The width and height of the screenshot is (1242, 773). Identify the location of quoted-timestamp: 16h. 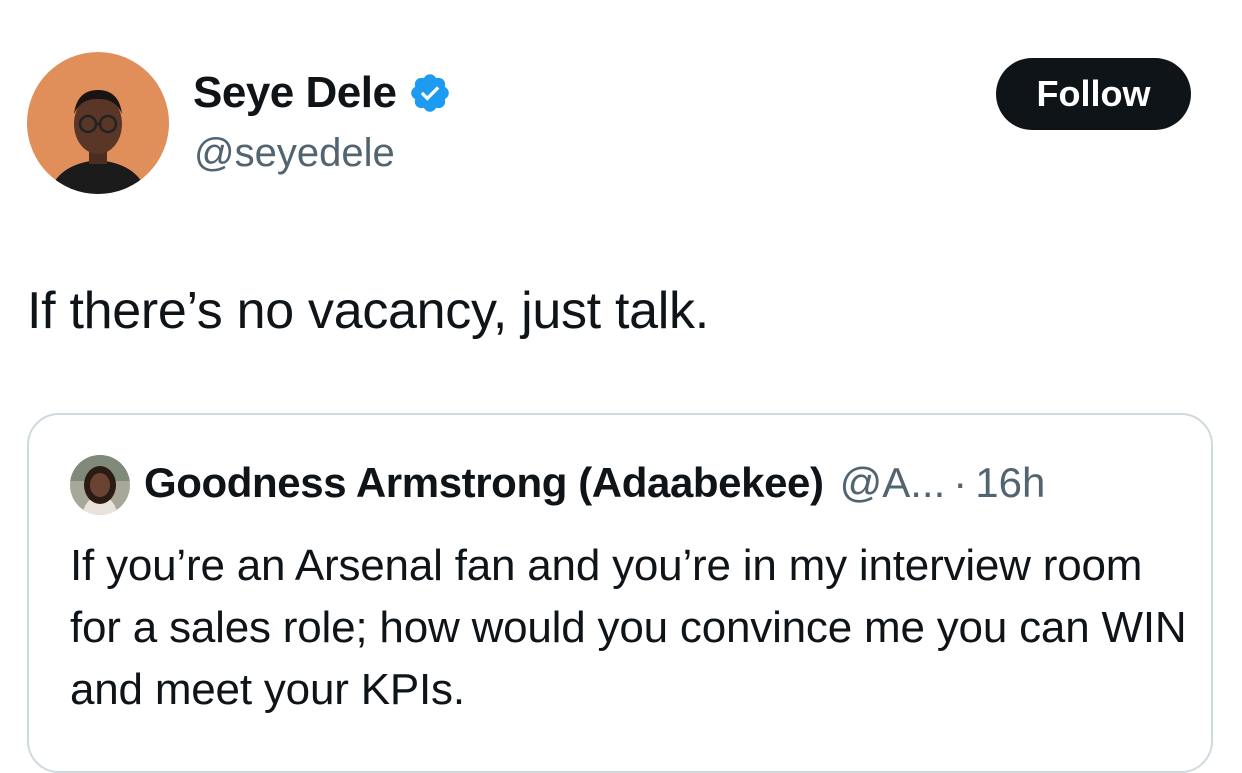
(1010, 483).